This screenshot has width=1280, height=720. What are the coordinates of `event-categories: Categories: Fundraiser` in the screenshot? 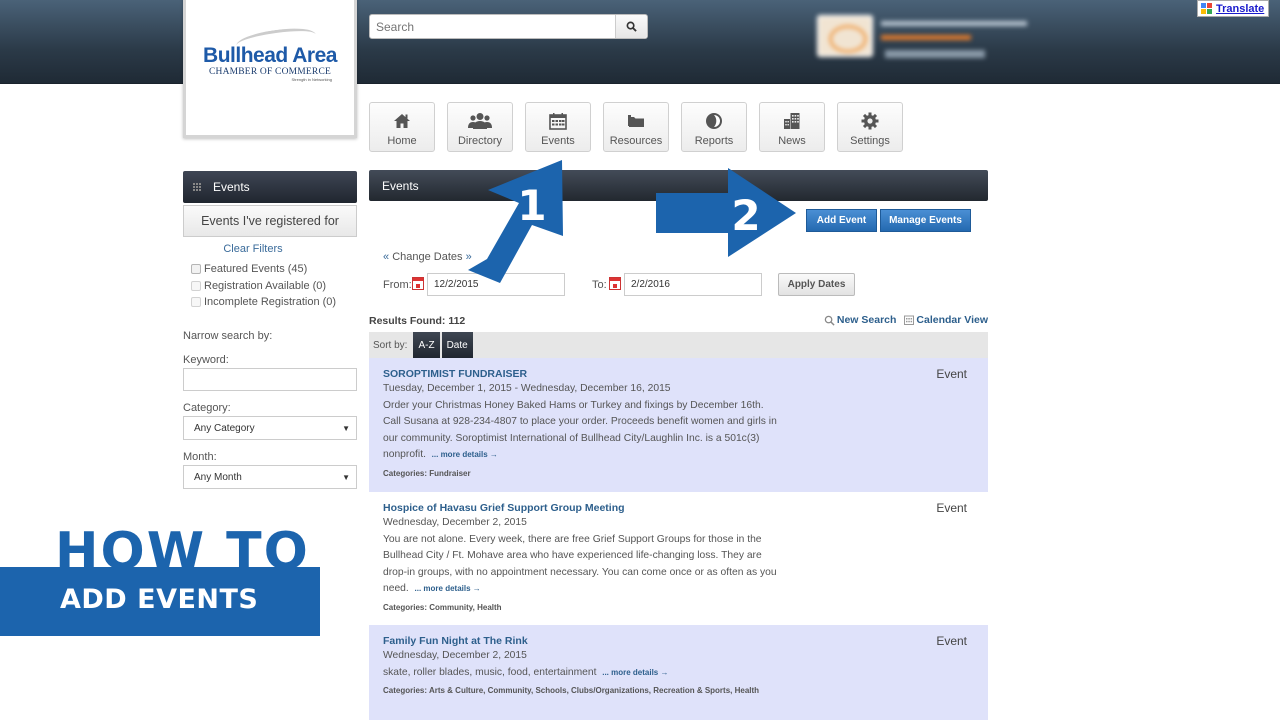 It's located at (427, 473).